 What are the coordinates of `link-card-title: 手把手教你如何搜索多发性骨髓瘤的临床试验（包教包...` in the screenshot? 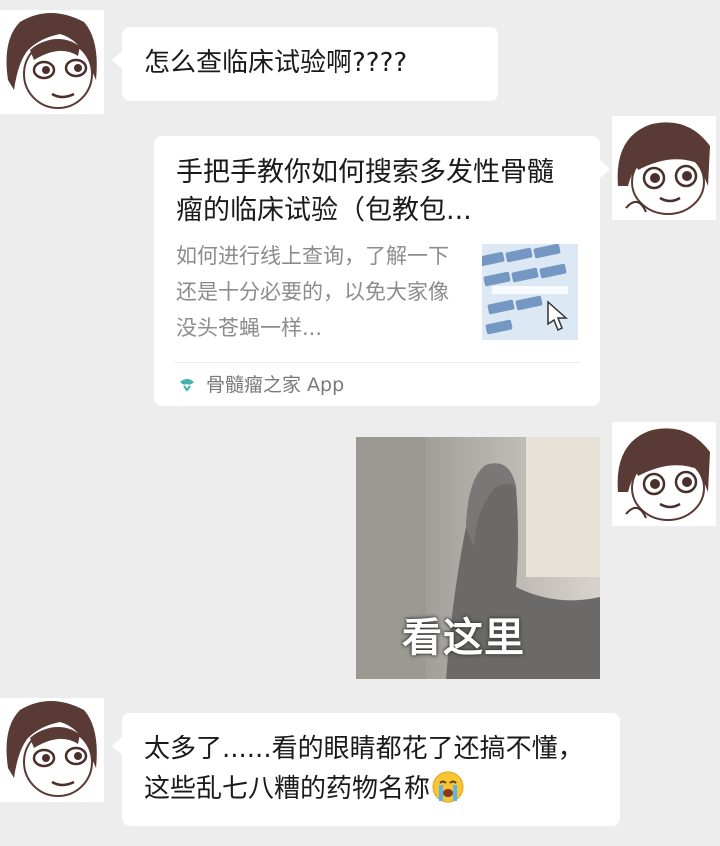 It's located at (365, 191).